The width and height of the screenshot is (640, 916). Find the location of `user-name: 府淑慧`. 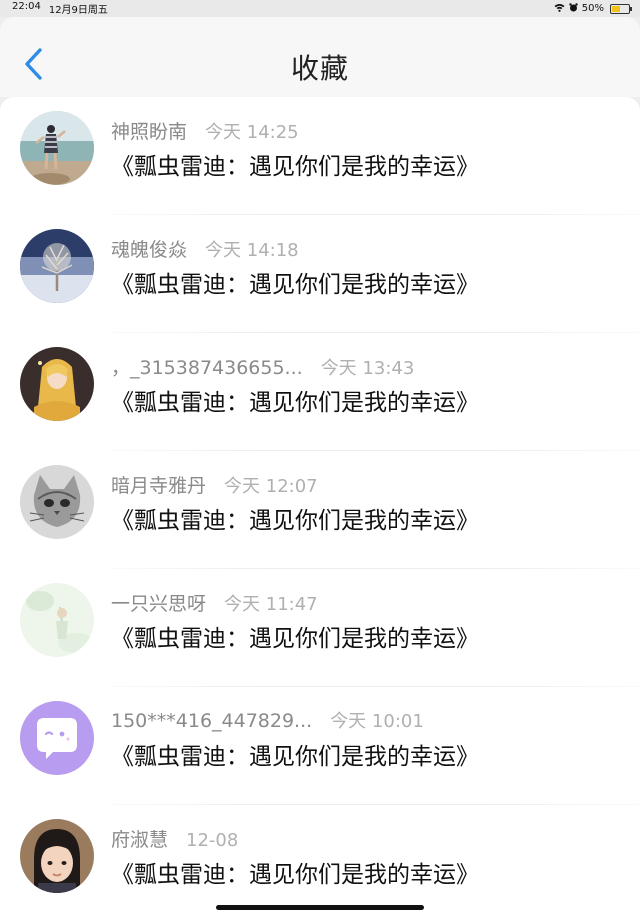

user-name: 府淑慧 is located at coordinates (139, 838).